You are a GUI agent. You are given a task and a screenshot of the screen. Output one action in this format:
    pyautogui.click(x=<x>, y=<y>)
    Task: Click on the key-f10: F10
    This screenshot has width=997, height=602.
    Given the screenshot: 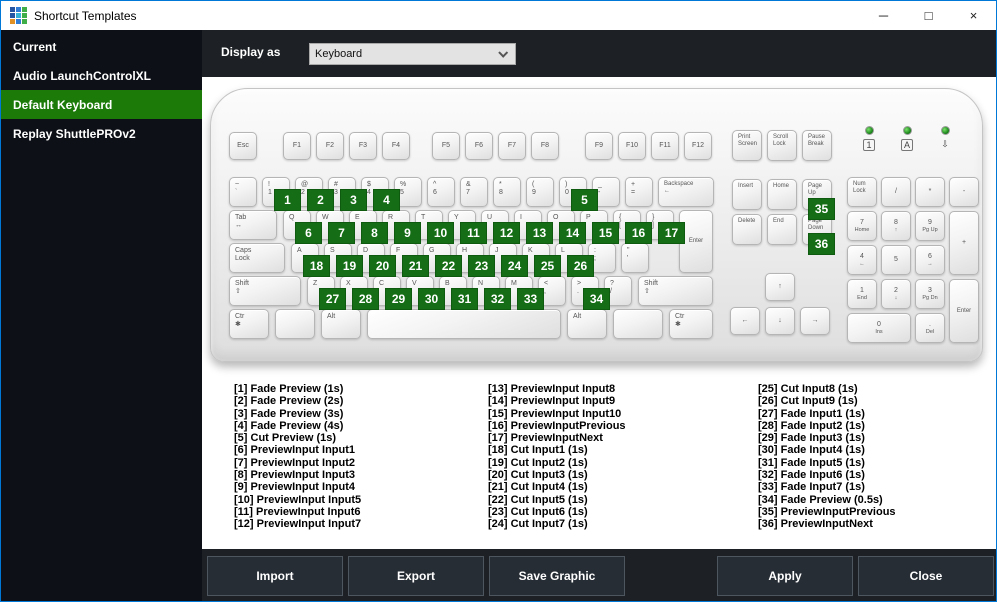 What is the action you would take?
    pyautogui.click(x=632, y=146)
    